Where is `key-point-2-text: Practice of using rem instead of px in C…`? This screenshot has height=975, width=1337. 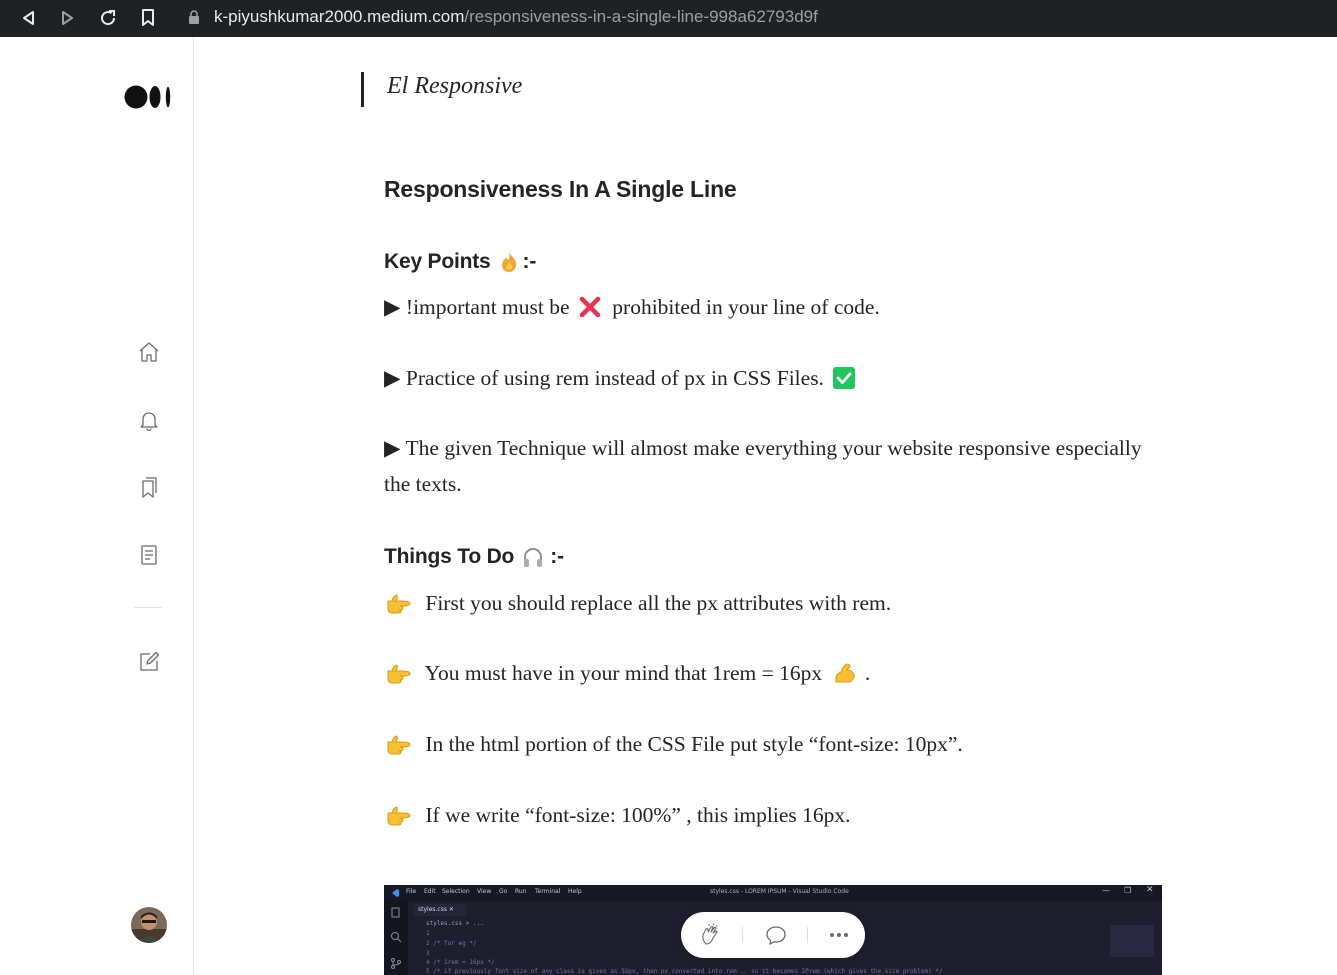 key-point-2-text: Practice of using rem instead of px in C… is located at coordinates (614, 378).